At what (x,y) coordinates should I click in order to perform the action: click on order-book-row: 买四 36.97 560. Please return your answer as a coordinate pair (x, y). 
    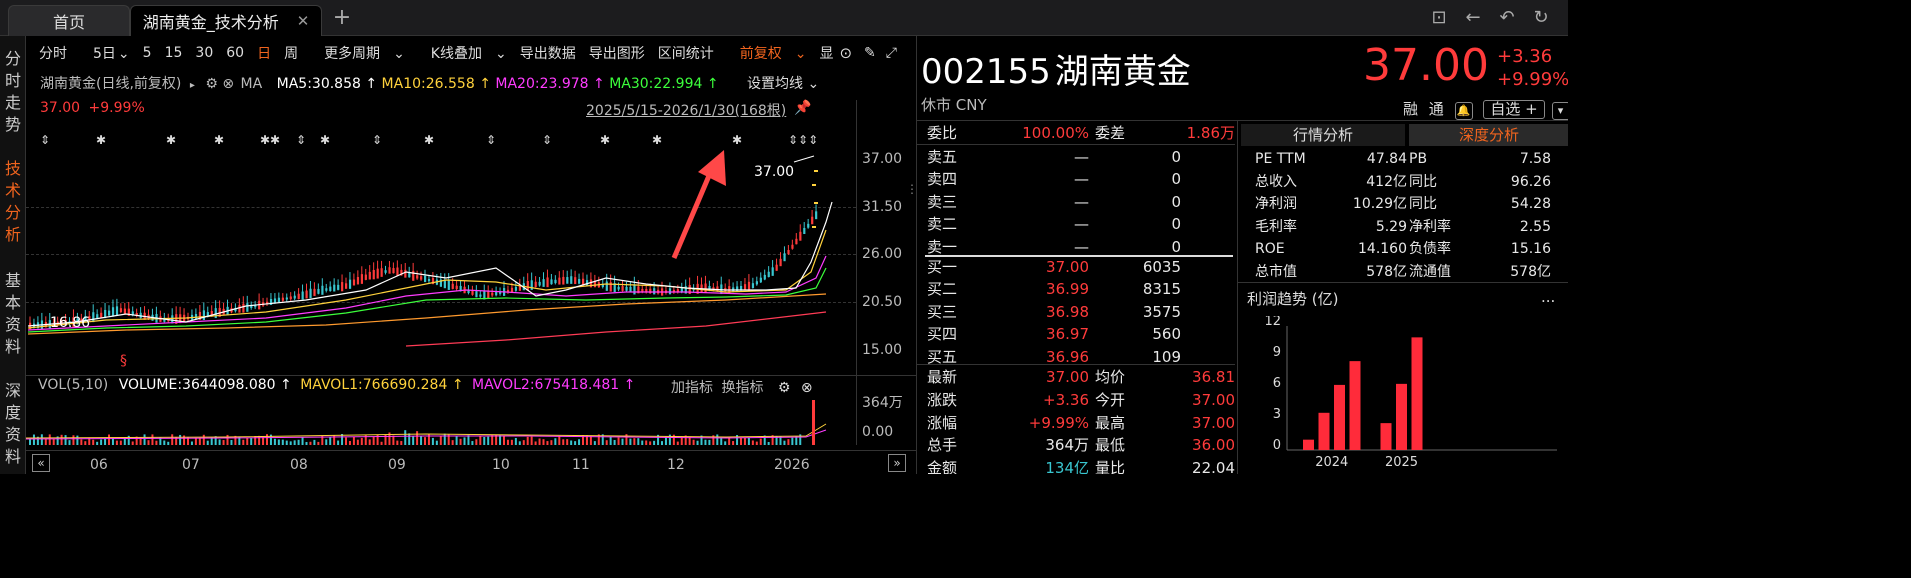
    Looking at the image, I should click on (1082, 334).